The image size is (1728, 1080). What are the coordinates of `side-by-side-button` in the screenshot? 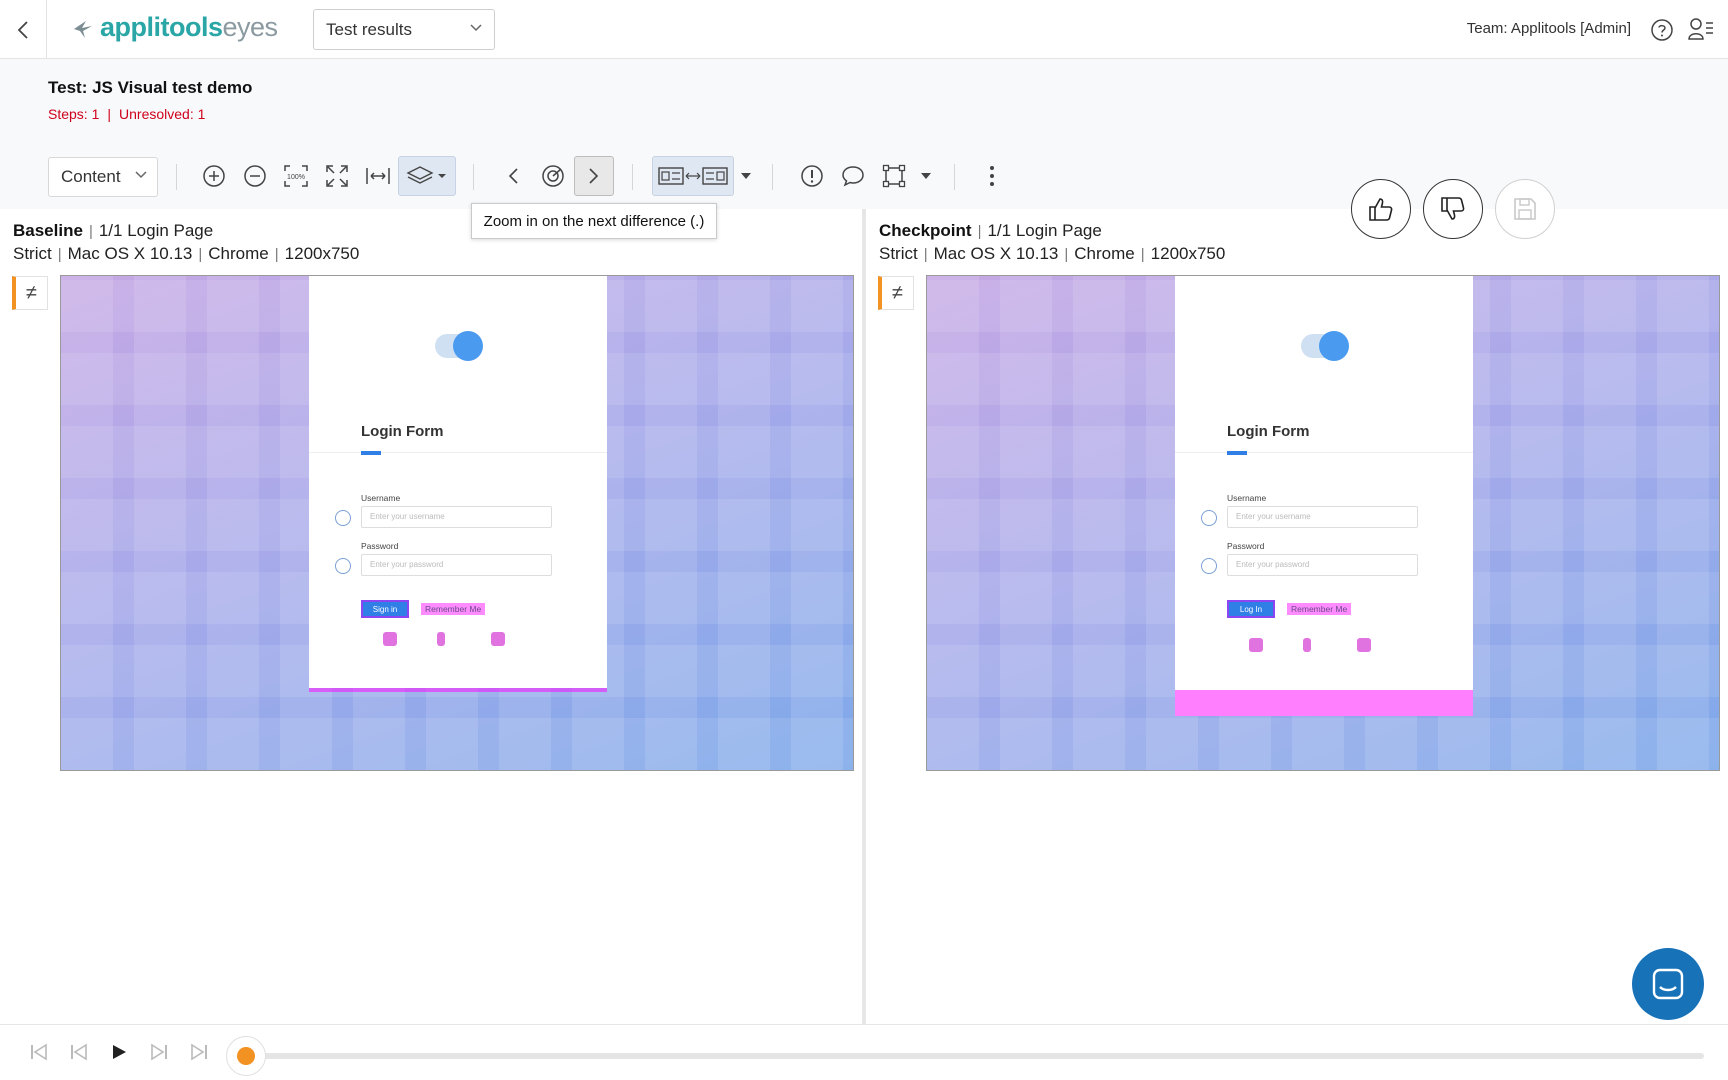 It's located at (693, 176).